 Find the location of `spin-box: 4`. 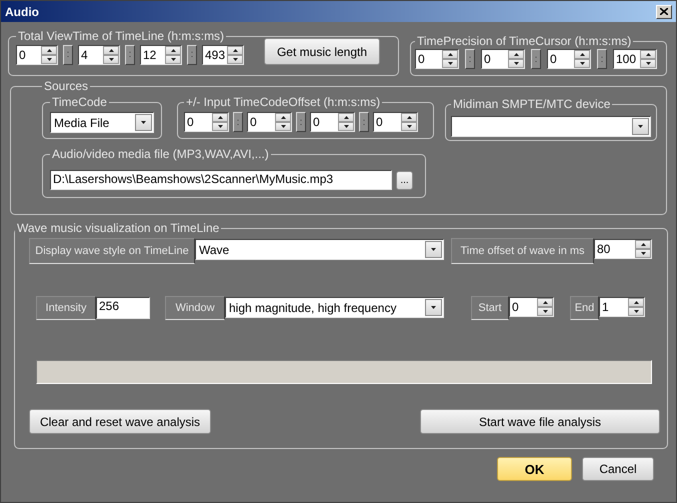

spin-box: 4 is located at coordinates (99, 54).